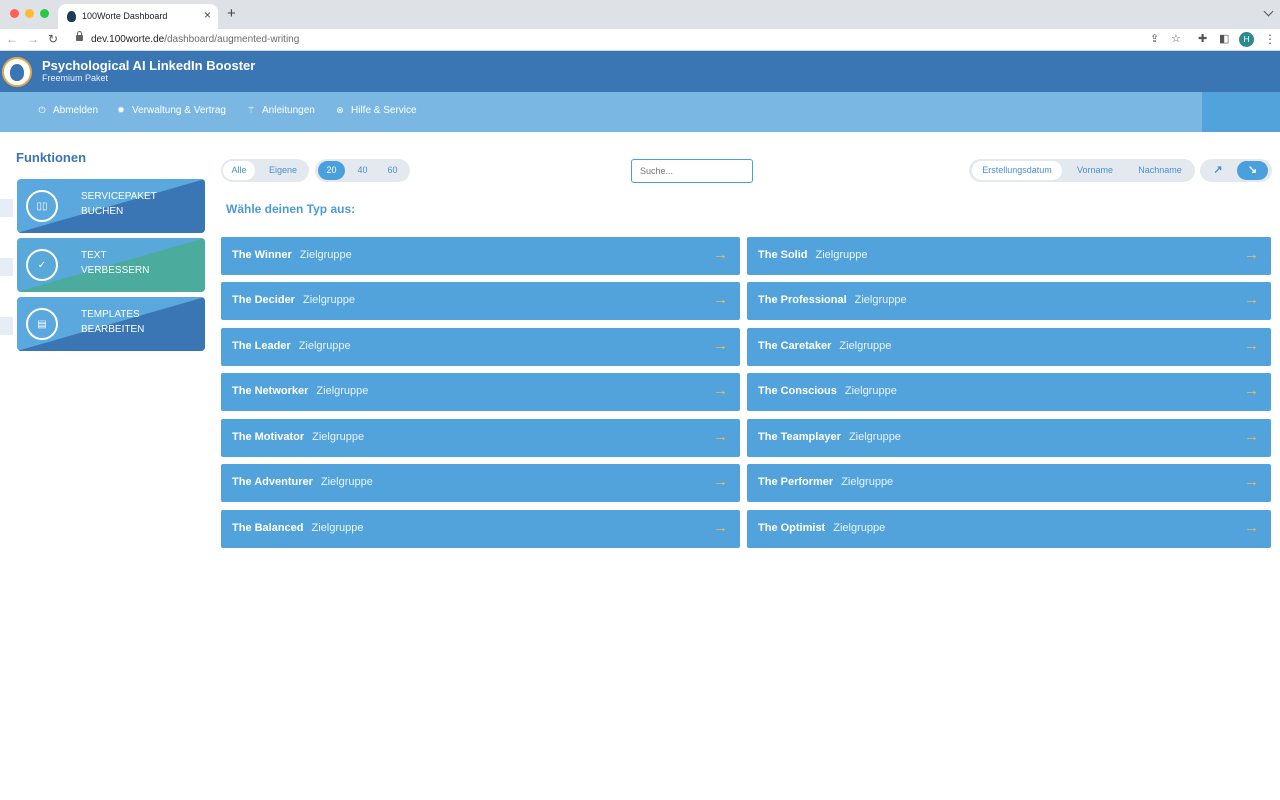 Image resolution: width=1280 pixels, height=800 pixels. I want to click on browser-menu-icon: ⋮, so click(1270, 39).